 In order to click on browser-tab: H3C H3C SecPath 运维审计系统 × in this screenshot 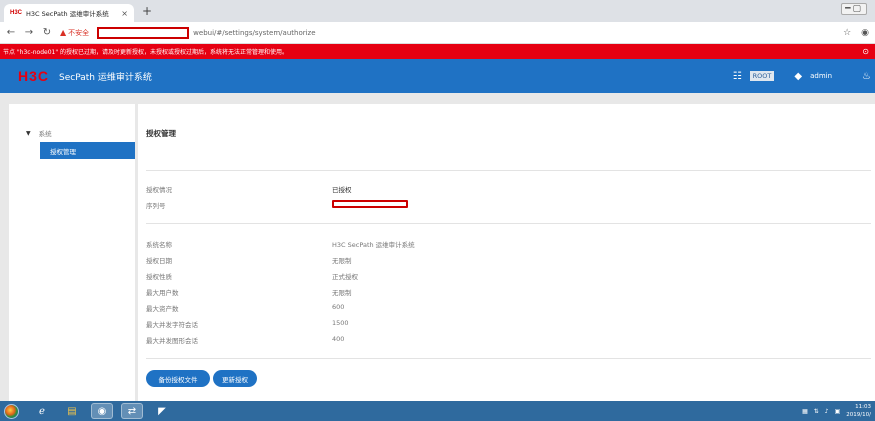, I will do `click(69, 13)`.